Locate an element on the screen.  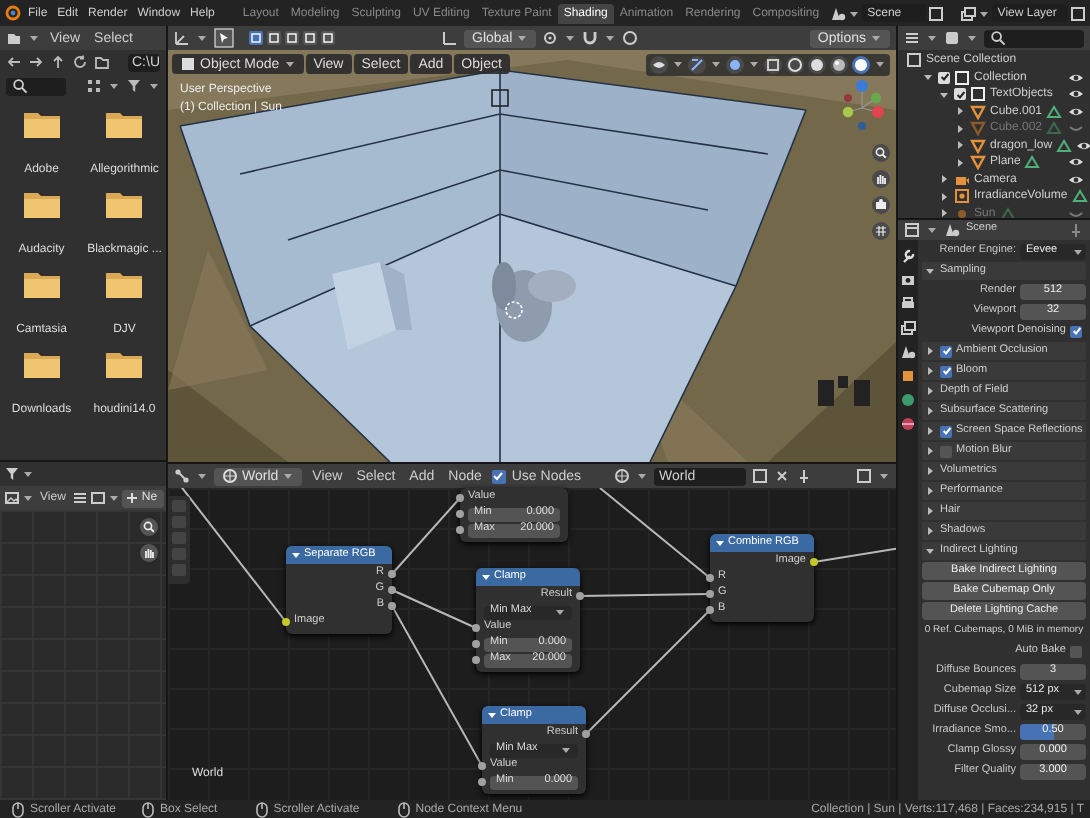
gizmo-icon is located at coordinates (697, 65).